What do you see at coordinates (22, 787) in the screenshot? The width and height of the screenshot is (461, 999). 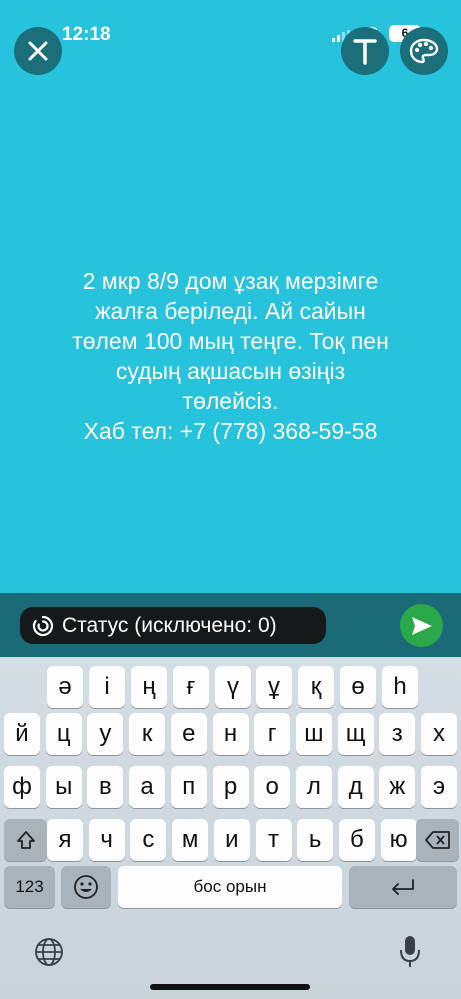 I see `key-ф: ф` at bounding box center [22, 787].